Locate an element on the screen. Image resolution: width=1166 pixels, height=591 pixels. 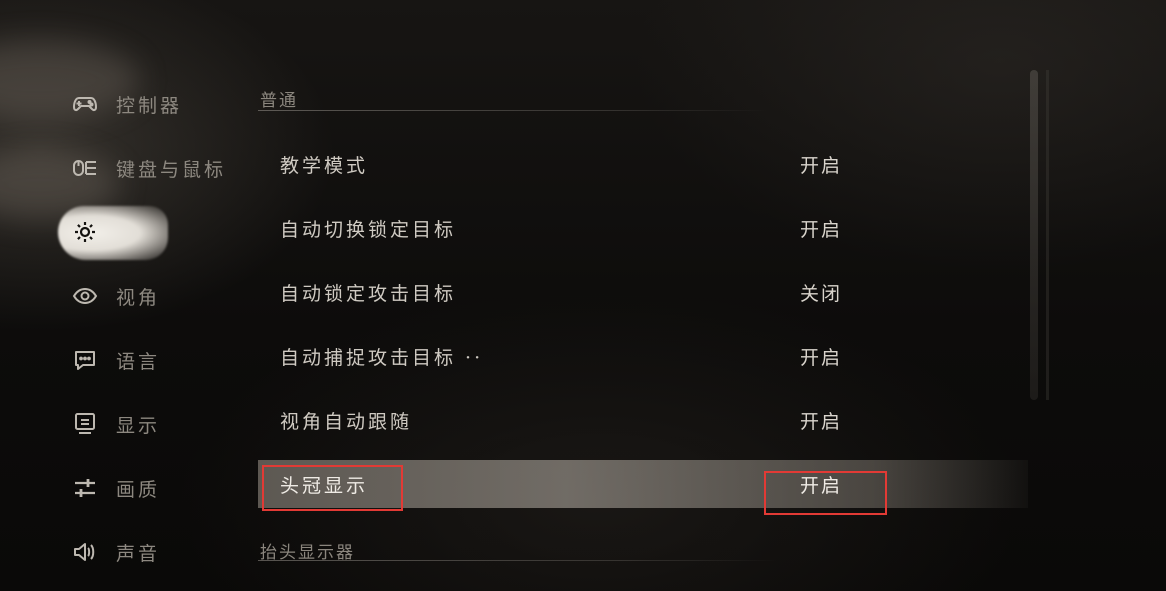
gear-icon is located at coordinates (85, 232).